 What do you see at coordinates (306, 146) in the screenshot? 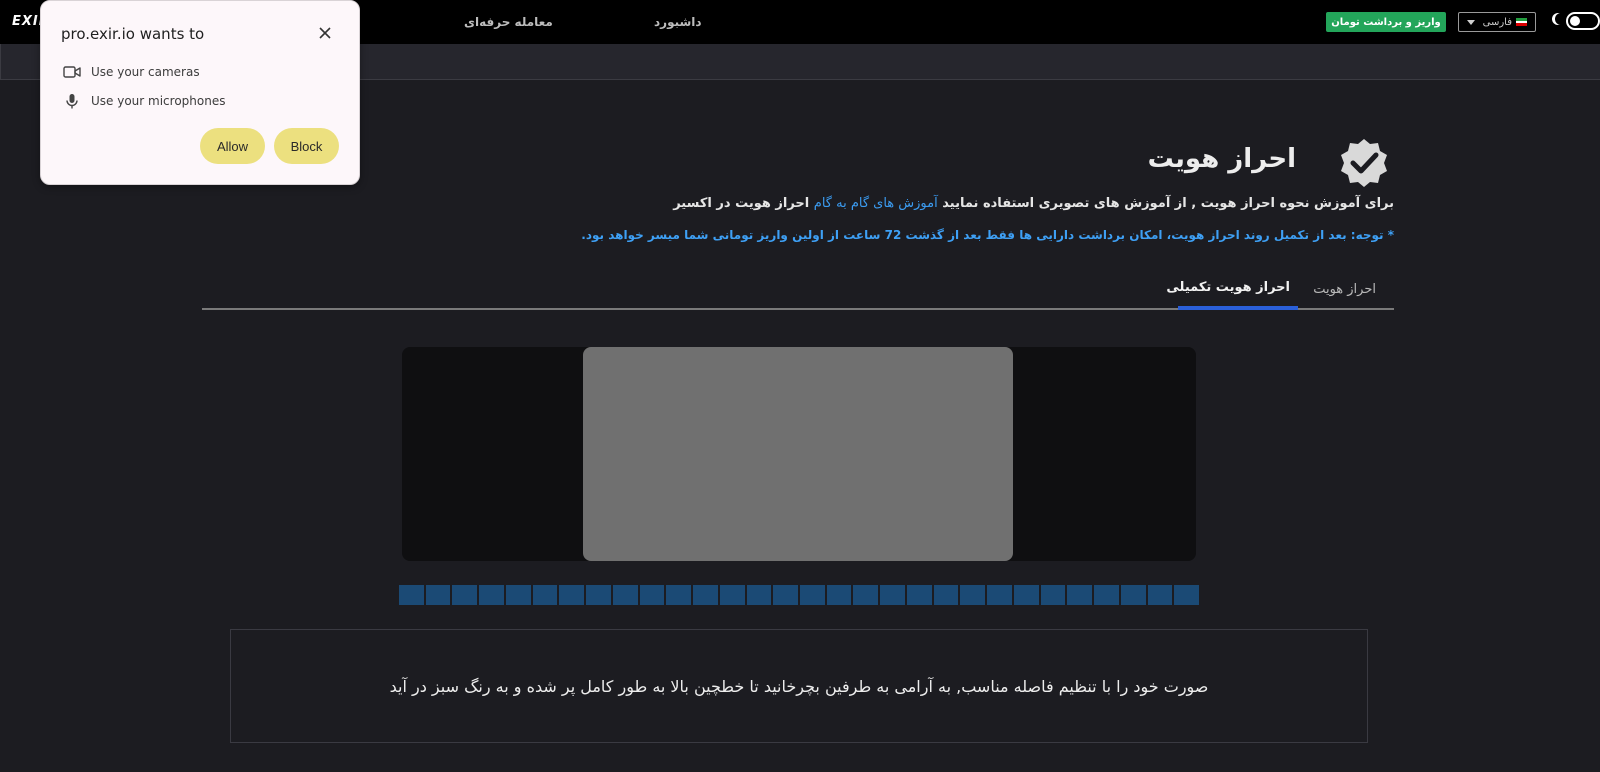
I see `block-button: Block` at bounding box center [306, 146].